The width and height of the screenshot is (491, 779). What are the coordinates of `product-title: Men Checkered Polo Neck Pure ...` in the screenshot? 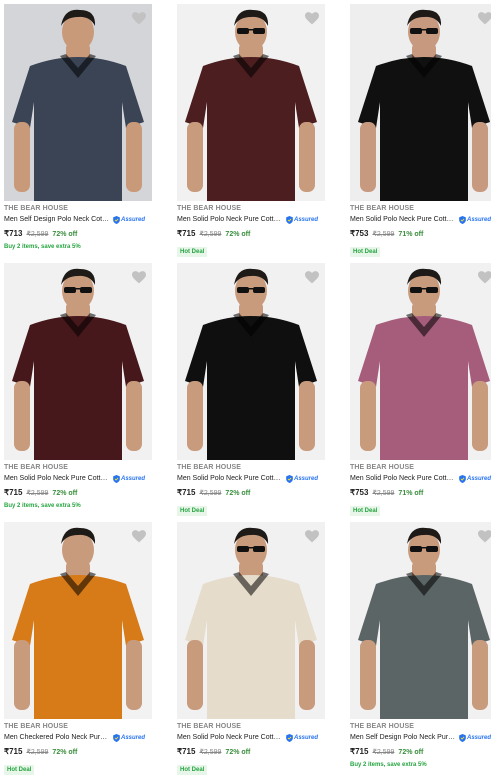 It's located at (57, 737).